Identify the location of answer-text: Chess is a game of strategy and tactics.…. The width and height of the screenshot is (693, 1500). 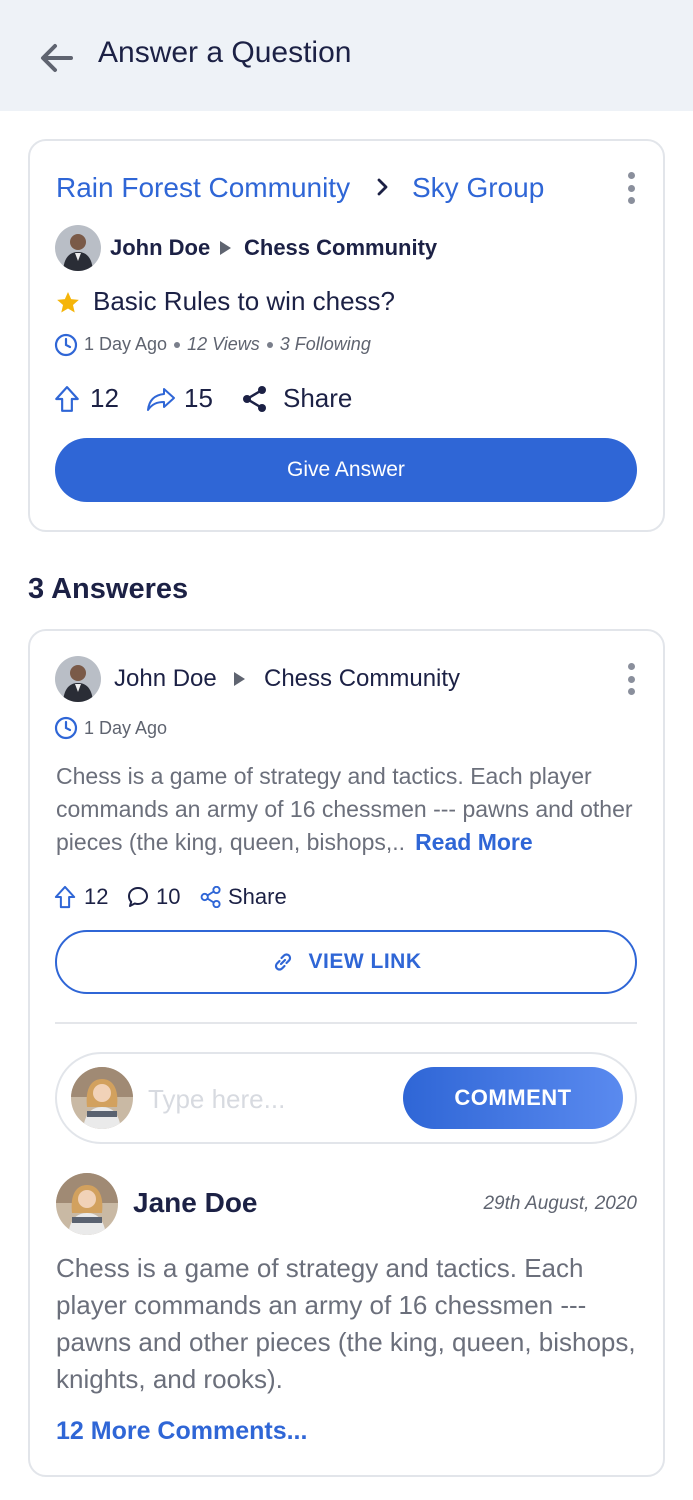
(351, 809).